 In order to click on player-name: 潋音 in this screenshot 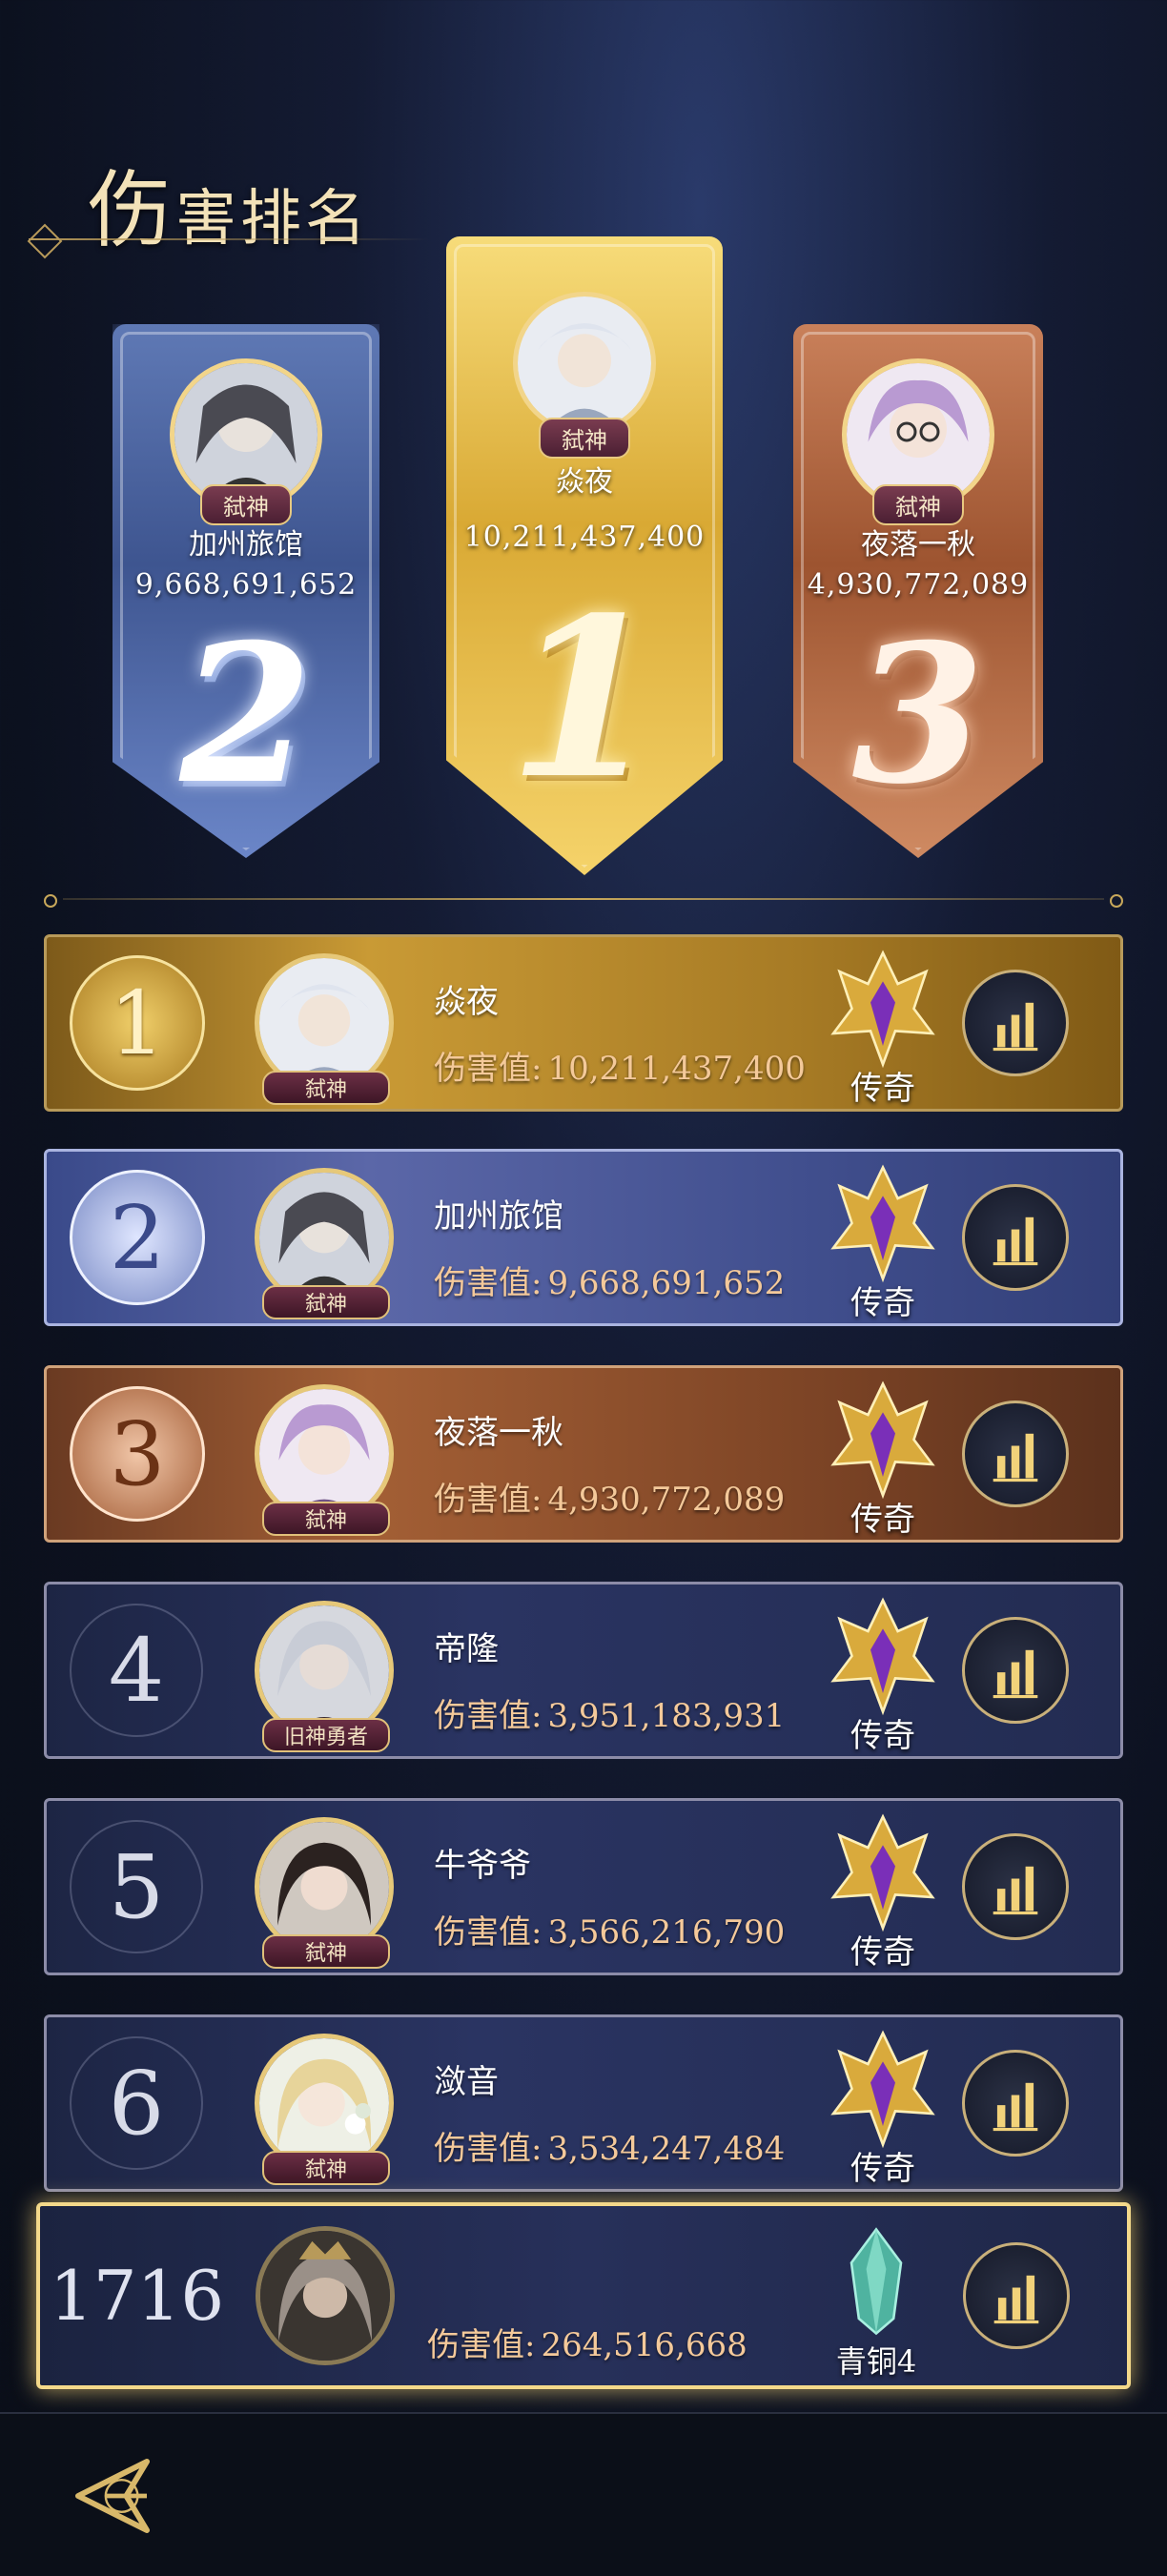, I will do `click(466, 2082)`.